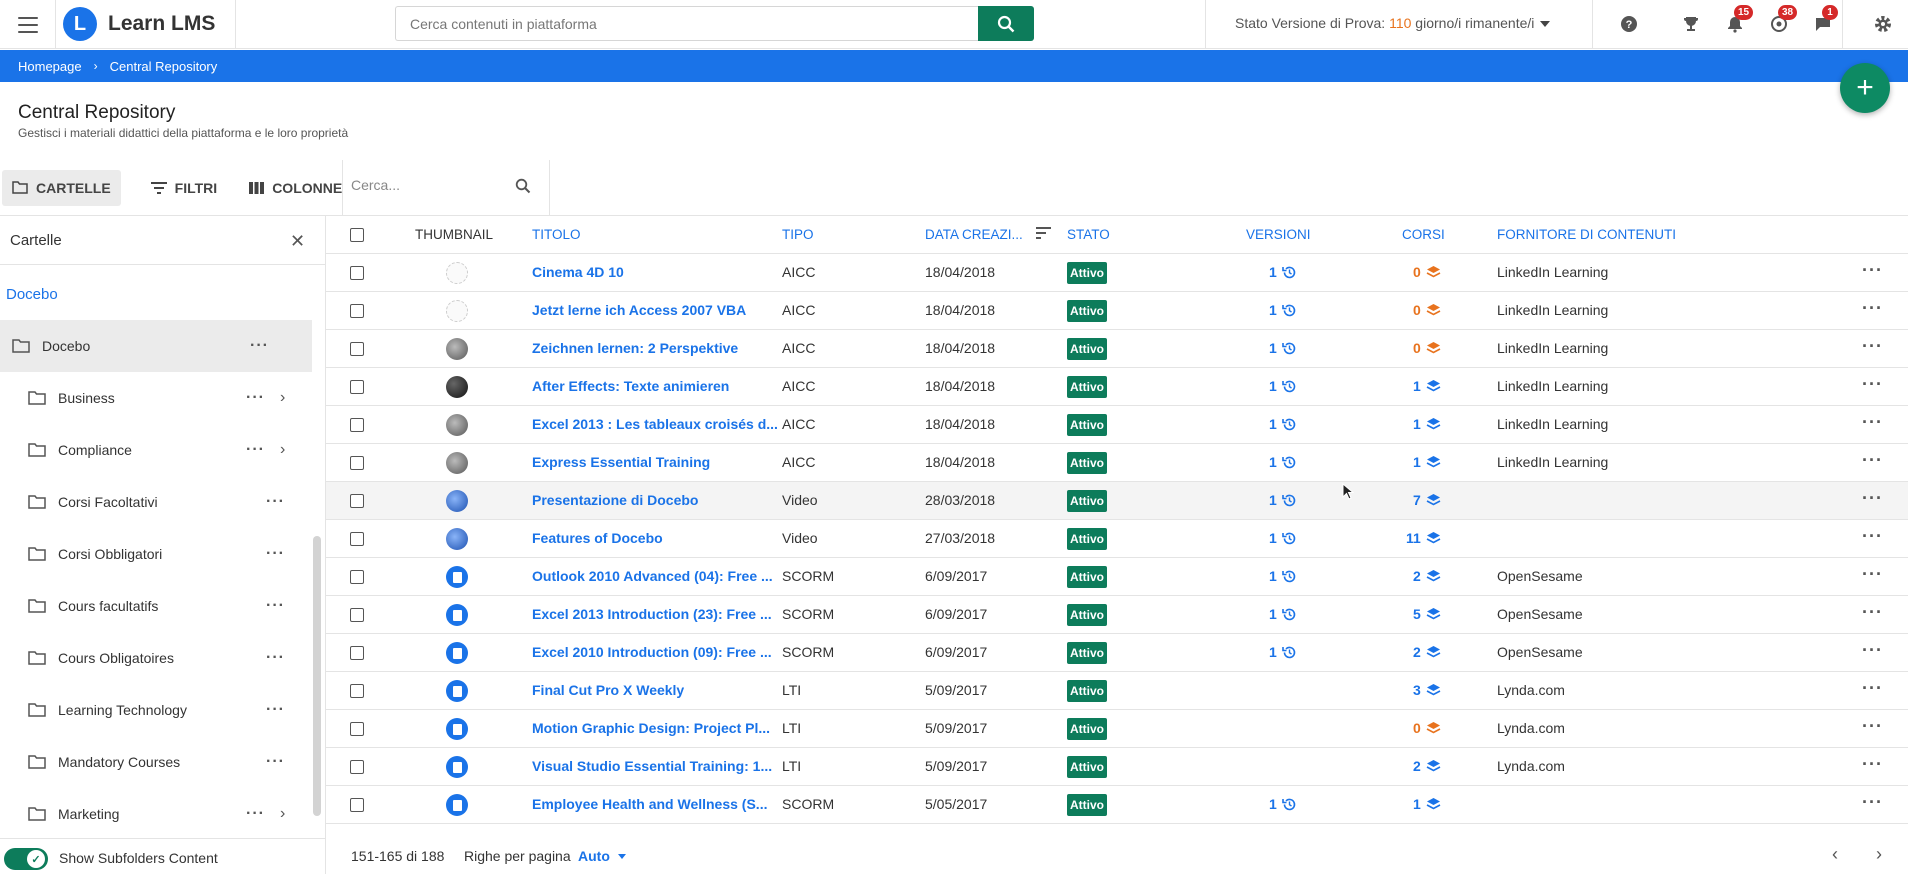 The width and height of the screenshot is (1908, 874). I want to click on table-search-input, so click(426, 185).